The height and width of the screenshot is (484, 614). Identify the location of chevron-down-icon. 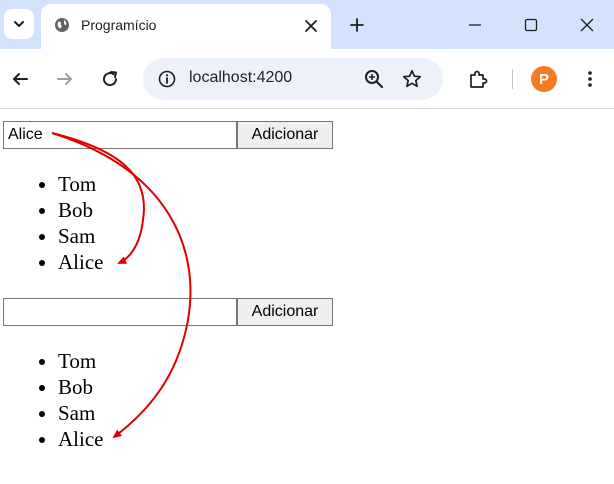
(19, 24).